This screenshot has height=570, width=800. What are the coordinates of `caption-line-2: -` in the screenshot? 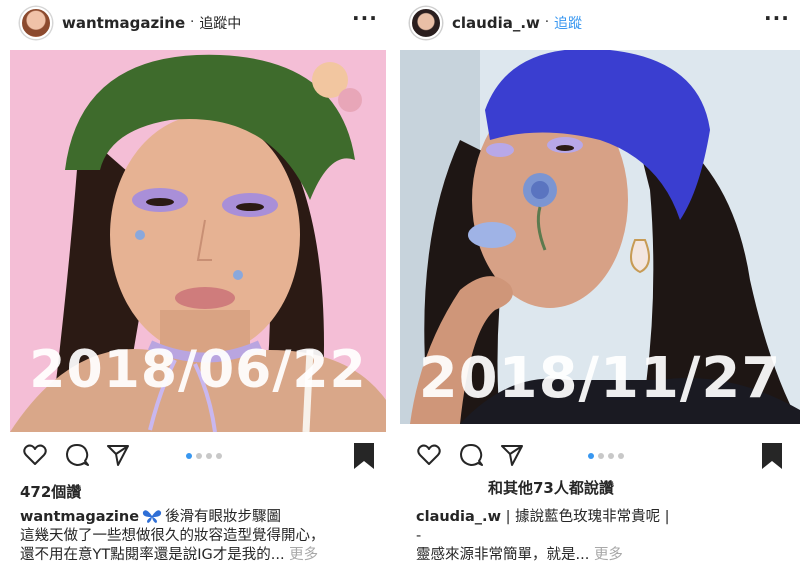 It's located at (419, 536).